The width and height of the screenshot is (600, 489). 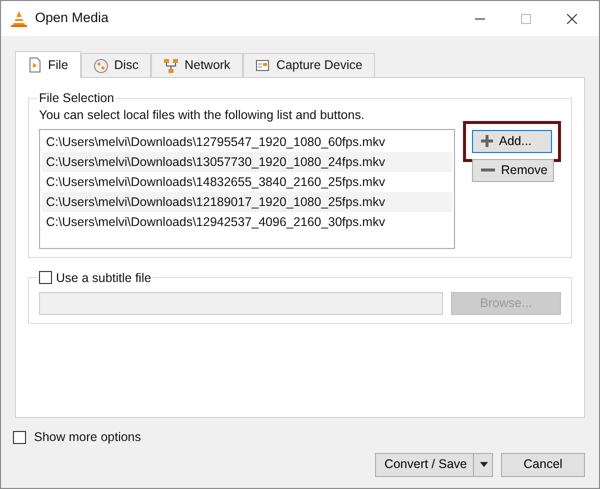 What do you see at coordinates (202, 115) in the screenshot?
I see `hint-text: You can select local files with the following list and buttons.` at bounding box center [202, 115].